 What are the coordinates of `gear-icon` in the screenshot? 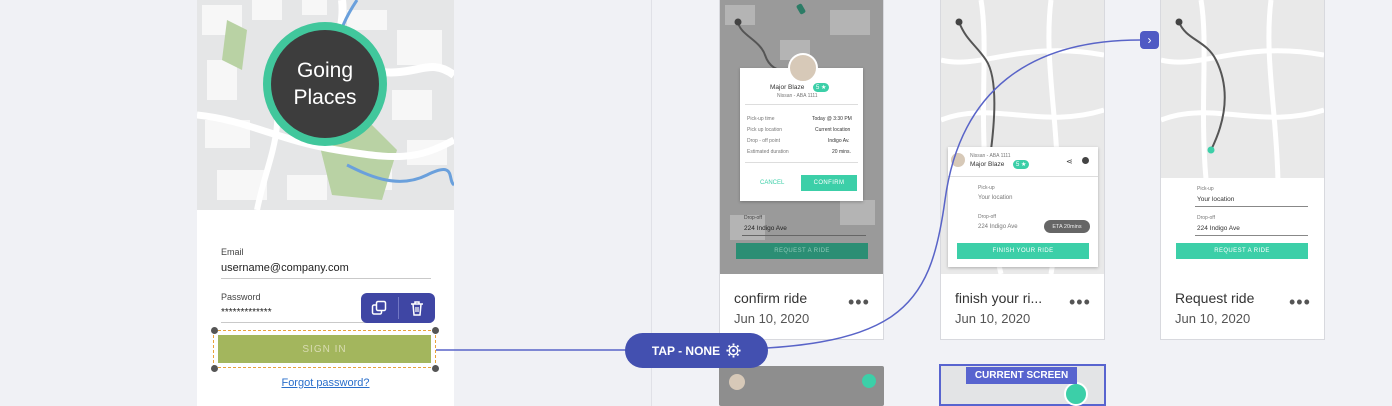 It's located at (733, 350).